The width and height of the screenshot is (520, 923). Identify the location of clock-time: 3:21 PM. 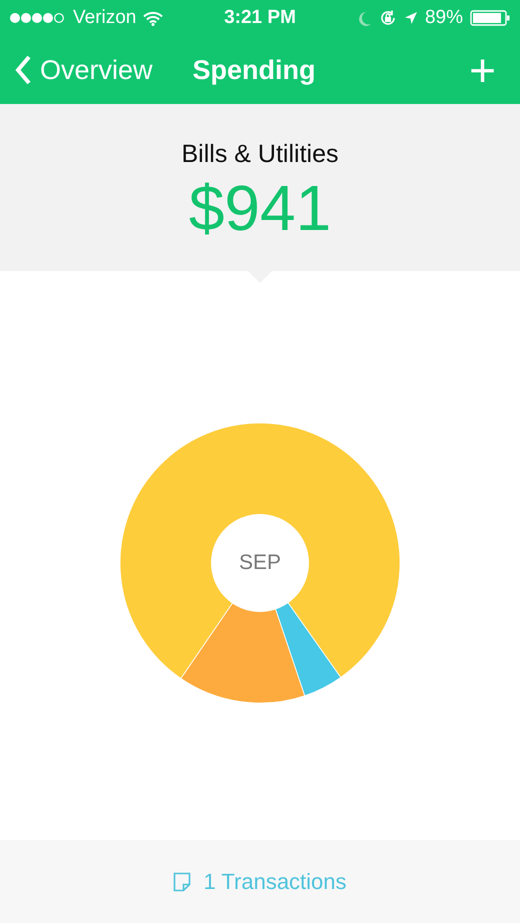
(260, 18).